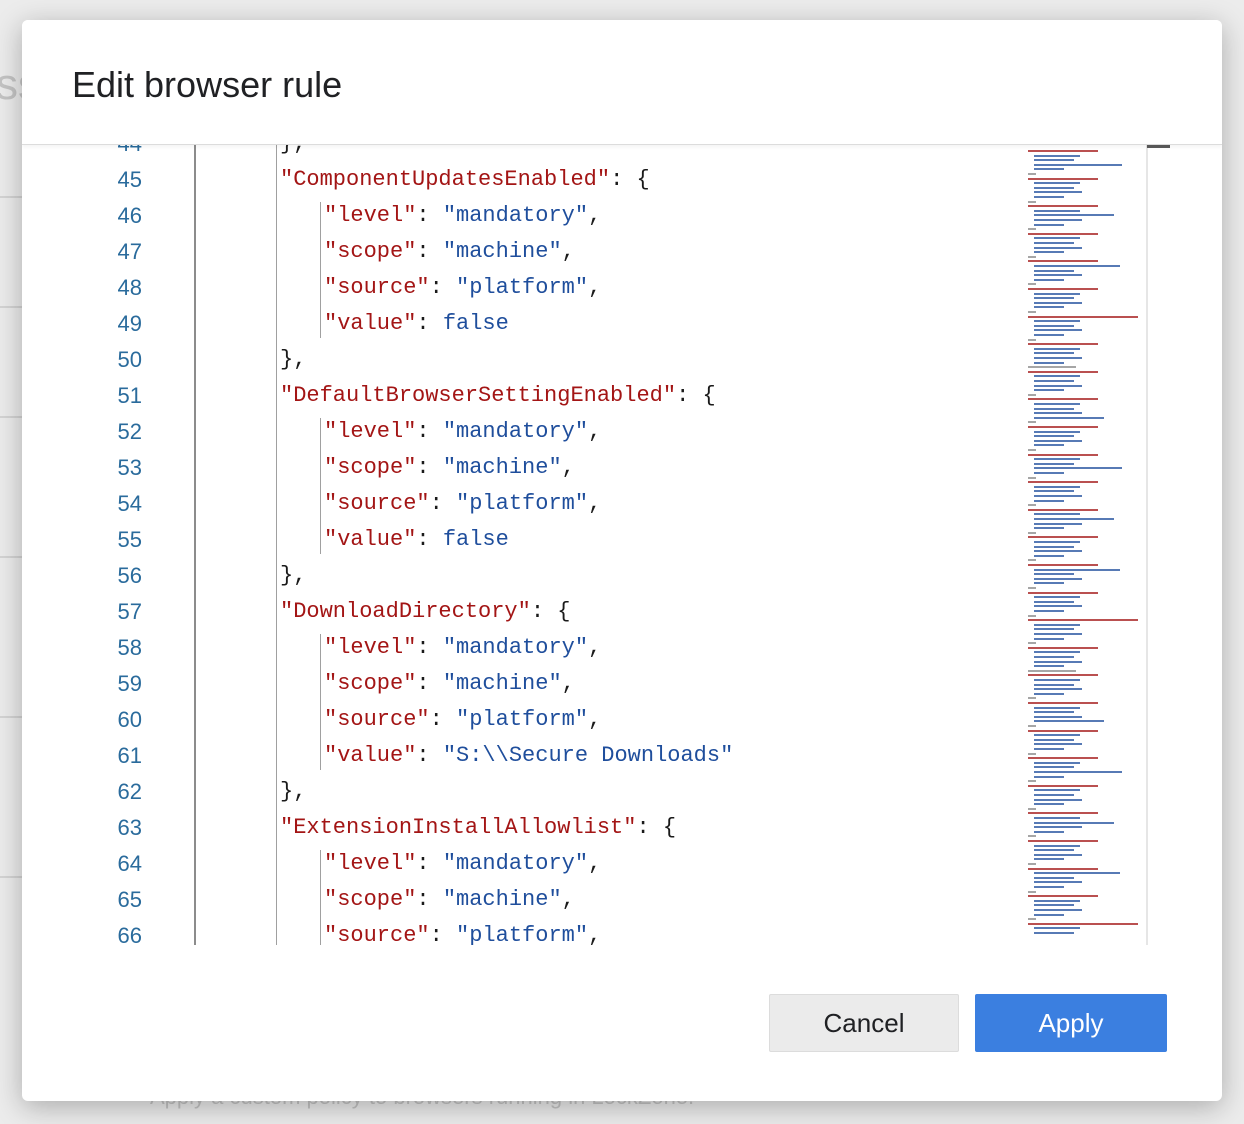 The width and height of the screenshot is (1244, 1124). Describe the element at coordinates (129, 899) in the screenshot. I see `line-number: 65` at that location.